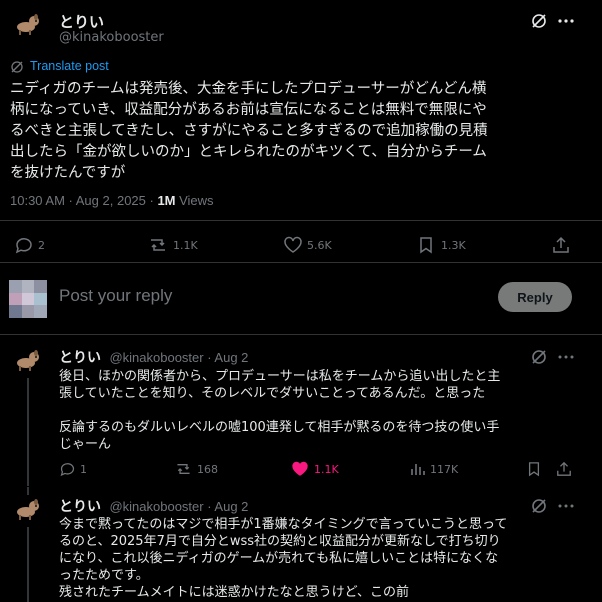 This screenshot has width=602, height=602. What do you see at coordinates (85, 444) in the screenshot?
I see `reply-text-line: じゃーん` at bounding box center [85, 444].